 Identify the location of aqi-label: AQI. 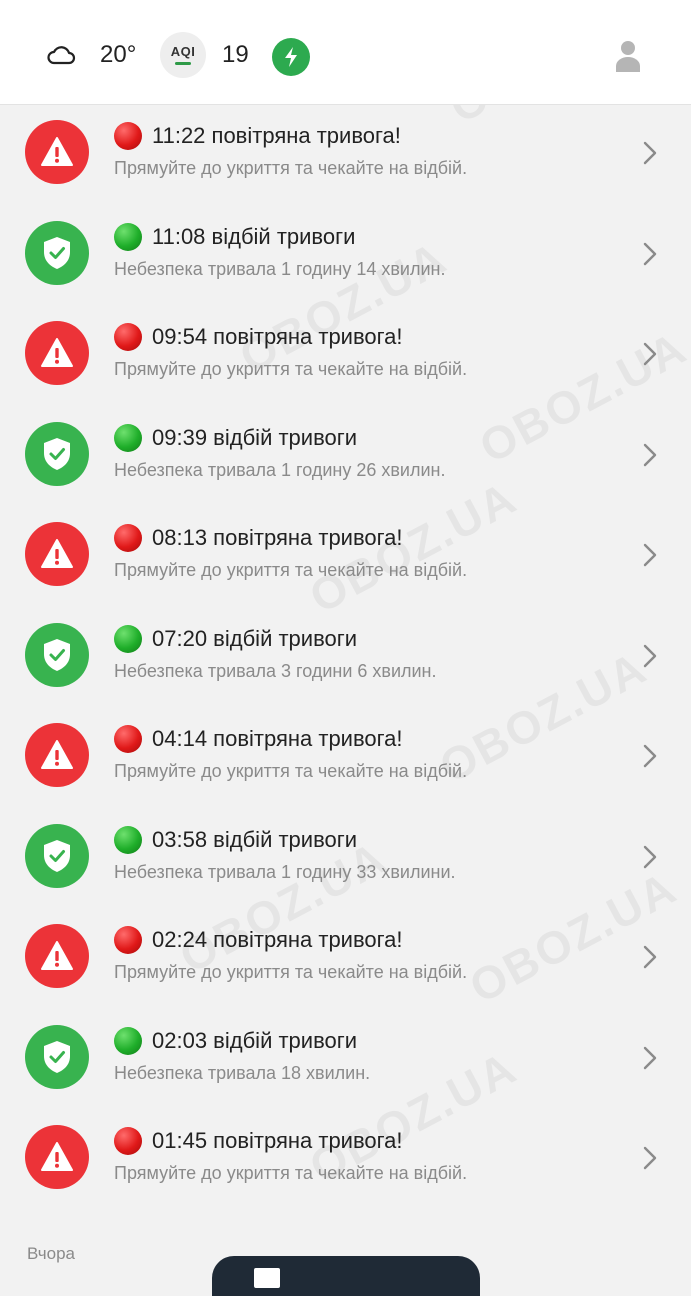
(183, 51).